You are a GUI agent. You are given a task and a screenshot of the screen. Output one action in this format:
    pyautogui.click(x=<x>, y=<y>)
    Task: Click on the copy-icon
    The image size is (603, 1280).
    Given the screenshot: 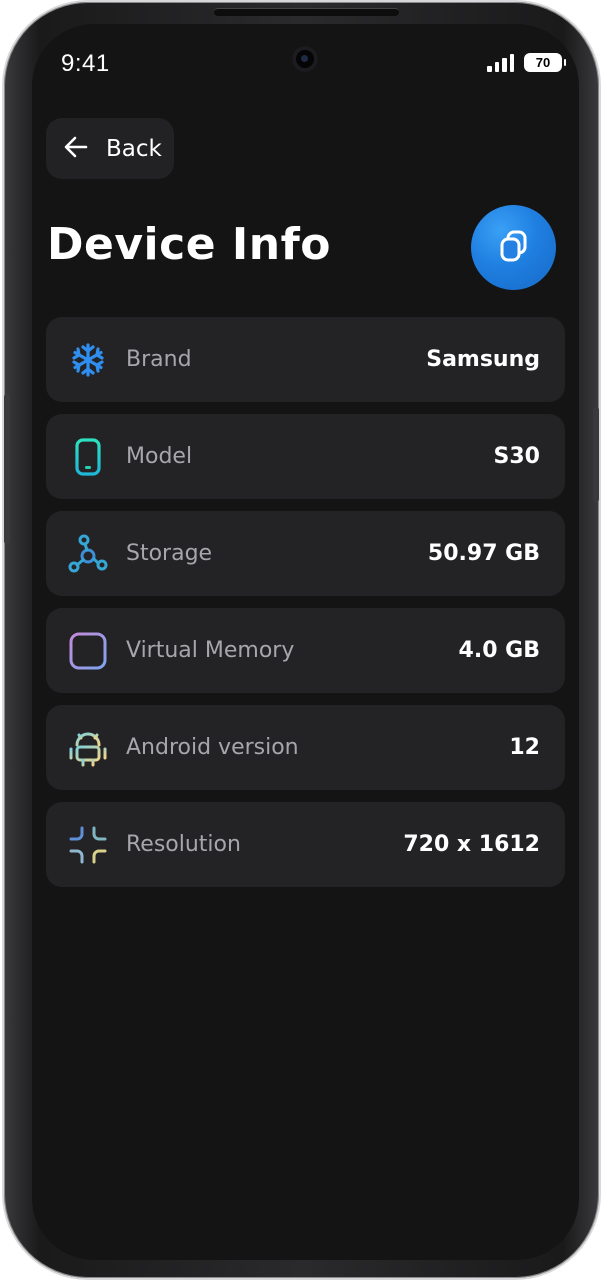 What is the action you would take?
    pyautogui.click(x=514, y=248)
    